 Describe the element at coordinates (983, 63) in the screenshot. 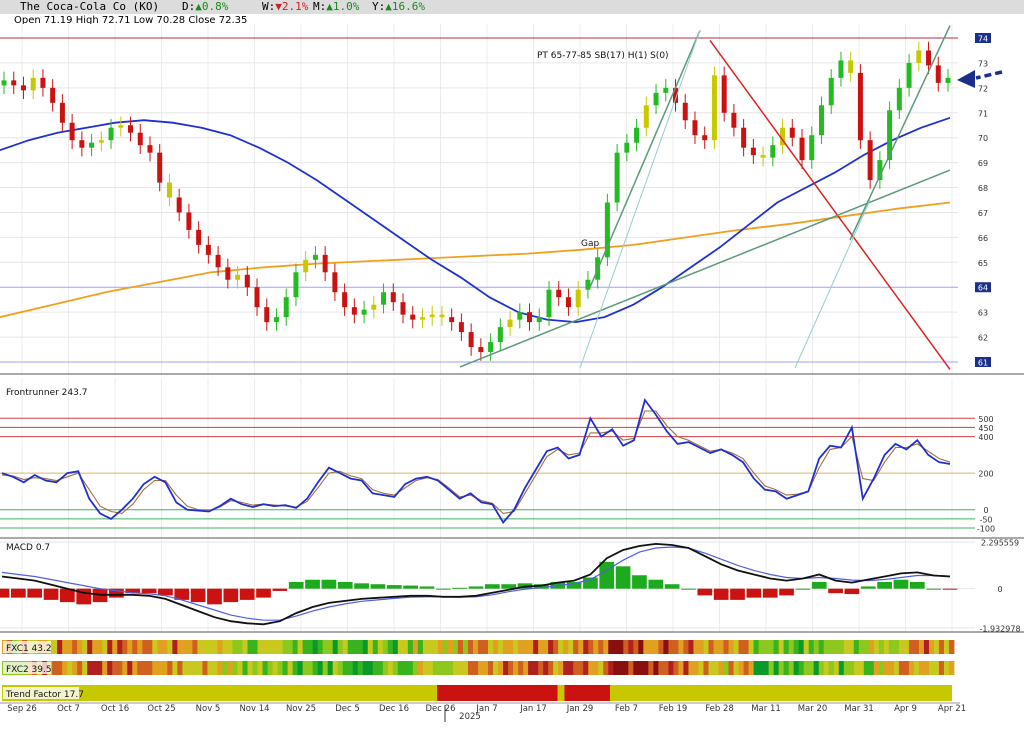

I see `y-tick-label: 73` at that location.